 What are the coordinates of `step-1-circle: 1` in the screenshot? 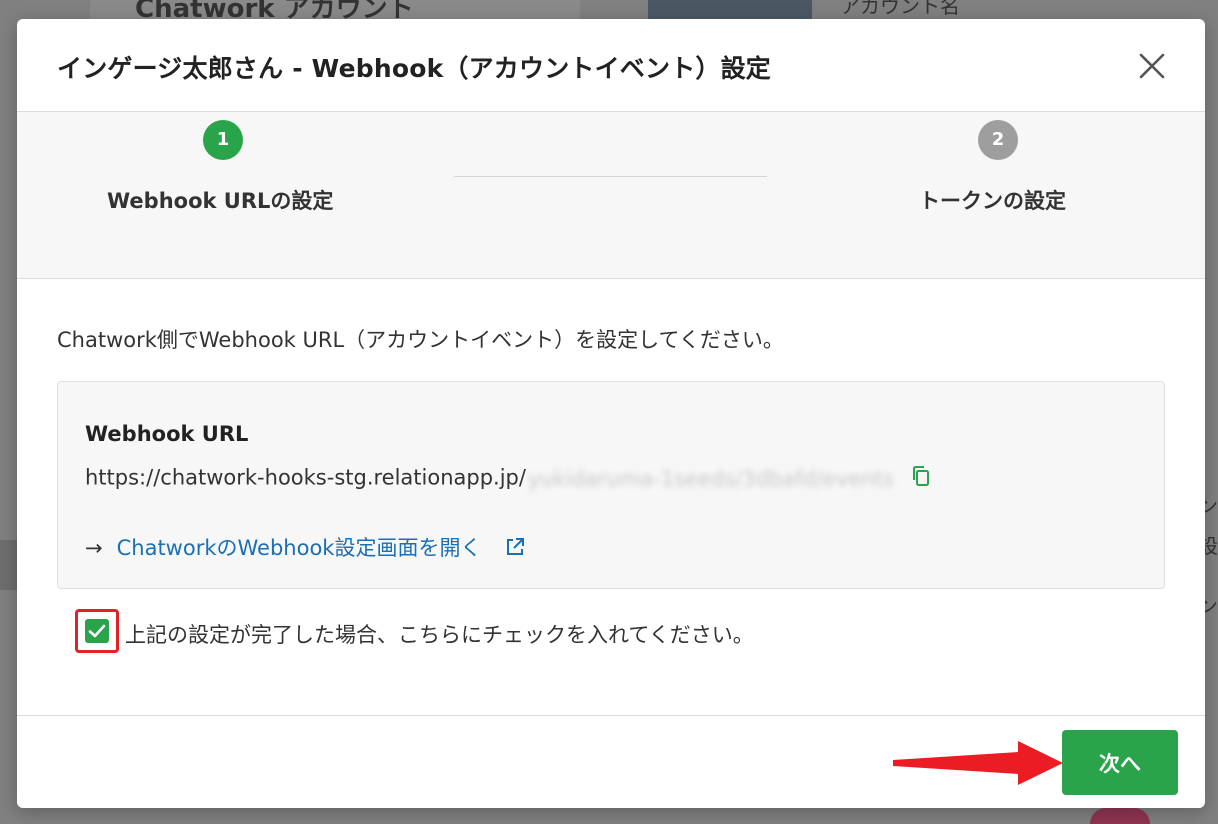 It's located at (223, 140).